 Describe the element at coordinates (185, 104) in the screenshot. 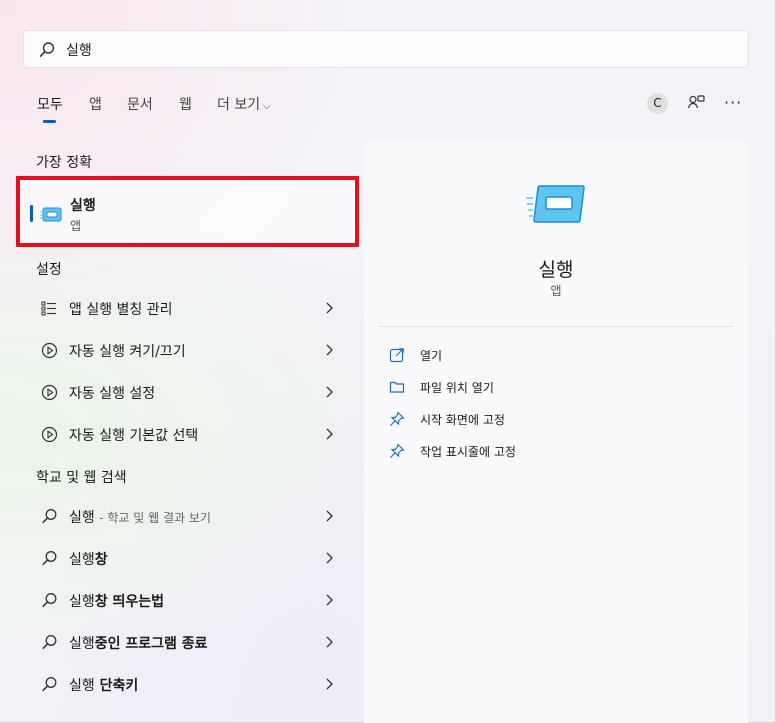

I see `tab-web: 웹` at that location.